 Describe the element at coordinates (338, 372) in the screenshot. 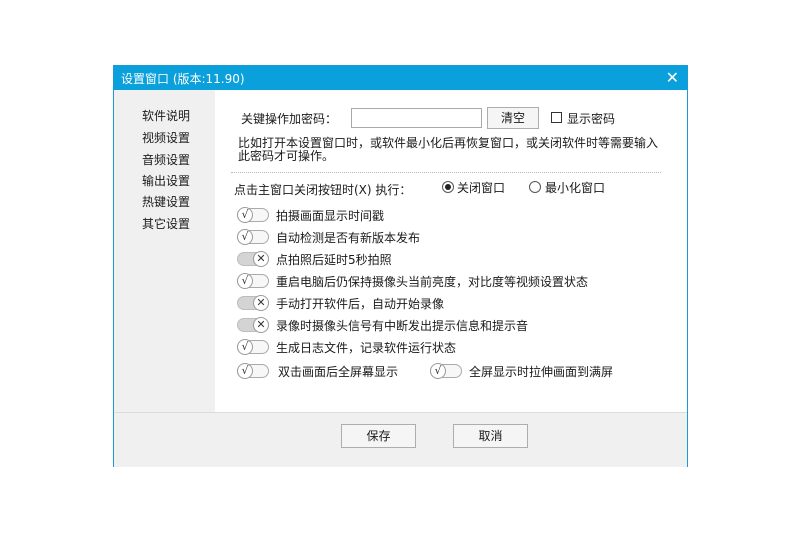

I see `toggle-dblclick-fullscreen-label: 双击画面后全屏幕显示` at that location.